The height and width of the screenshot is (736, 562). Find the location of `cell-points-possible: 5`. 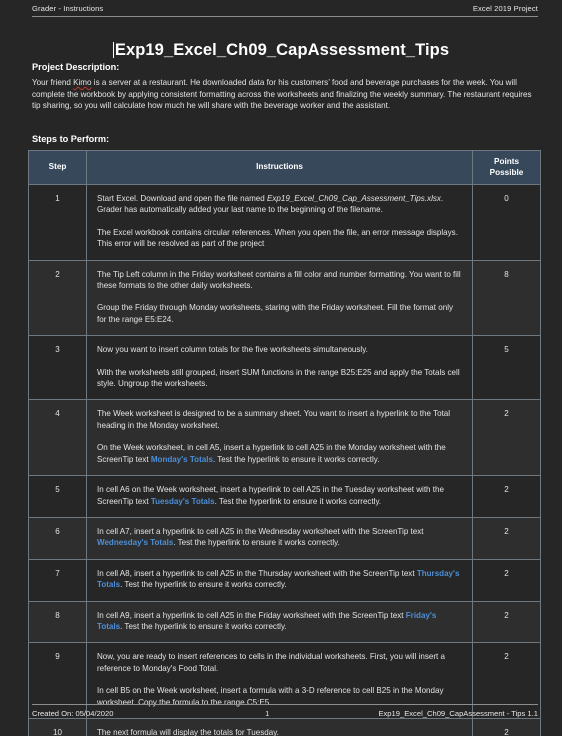

cell-points-possible: 5 is located at coordinates (506, 368).